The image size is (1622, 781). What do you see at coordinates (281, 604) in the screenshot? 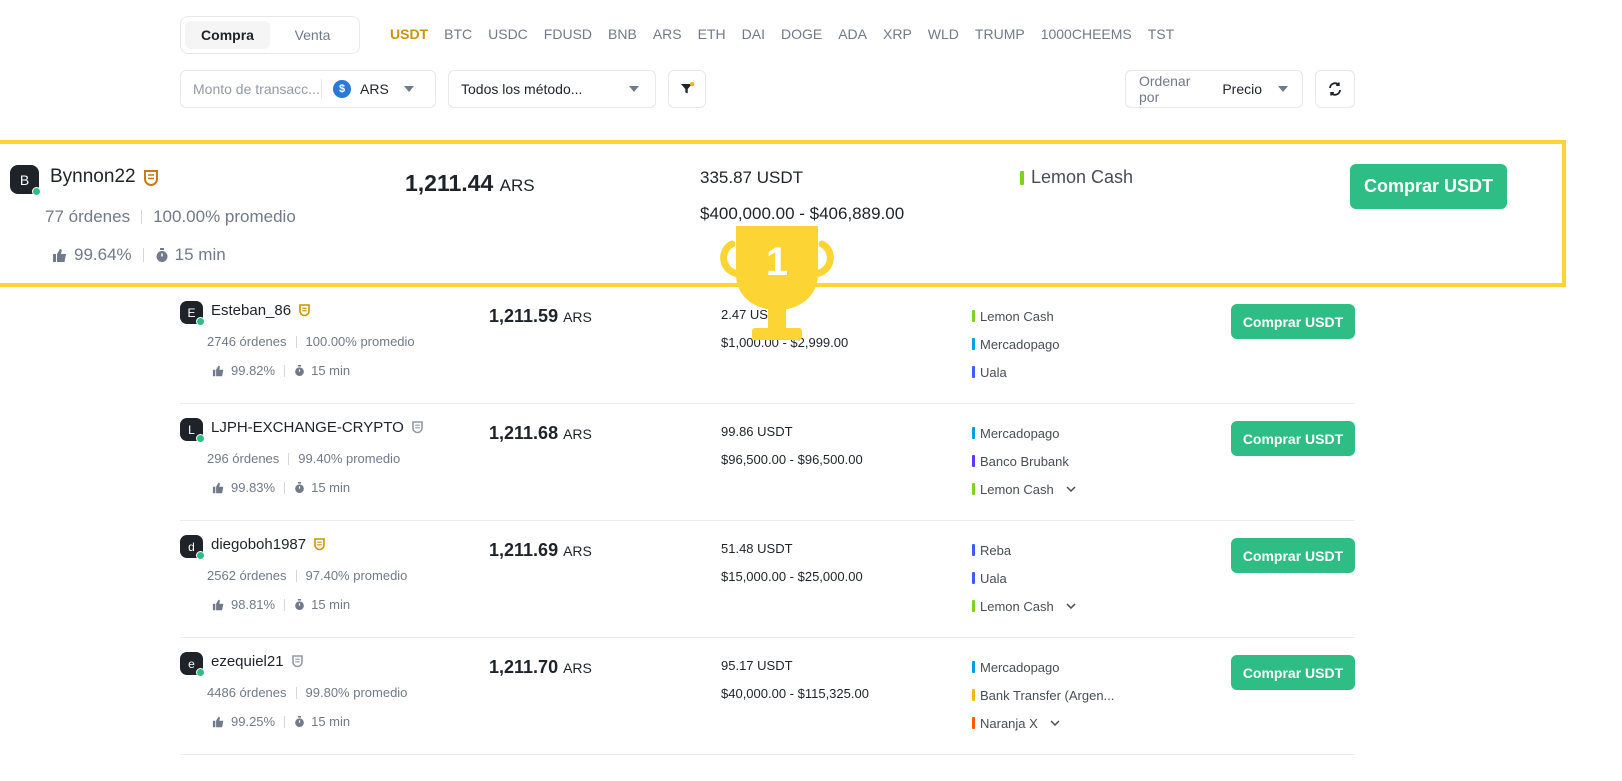
I see `merchant-meta: 98.81% 15 min` at bounding box center [281, 604].